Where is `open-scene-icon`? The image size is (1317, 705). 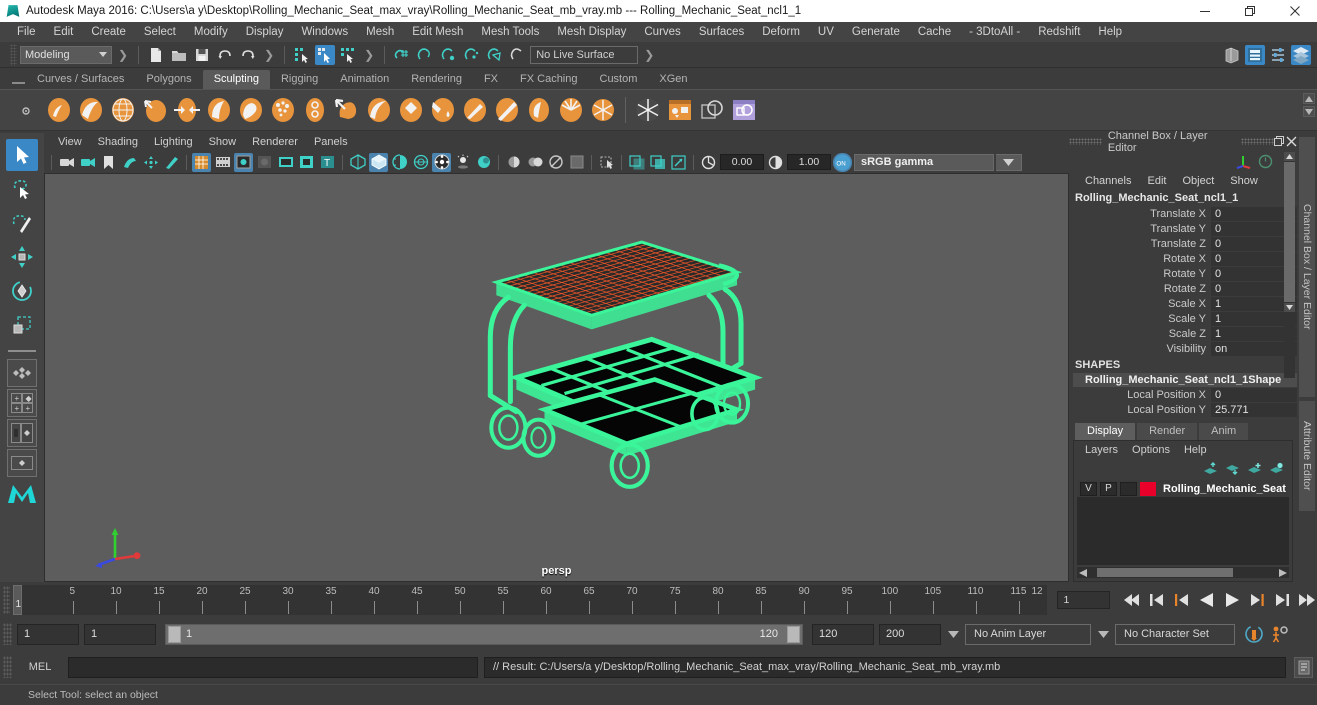 open-scene-icon is located at coordinates (179, 55).